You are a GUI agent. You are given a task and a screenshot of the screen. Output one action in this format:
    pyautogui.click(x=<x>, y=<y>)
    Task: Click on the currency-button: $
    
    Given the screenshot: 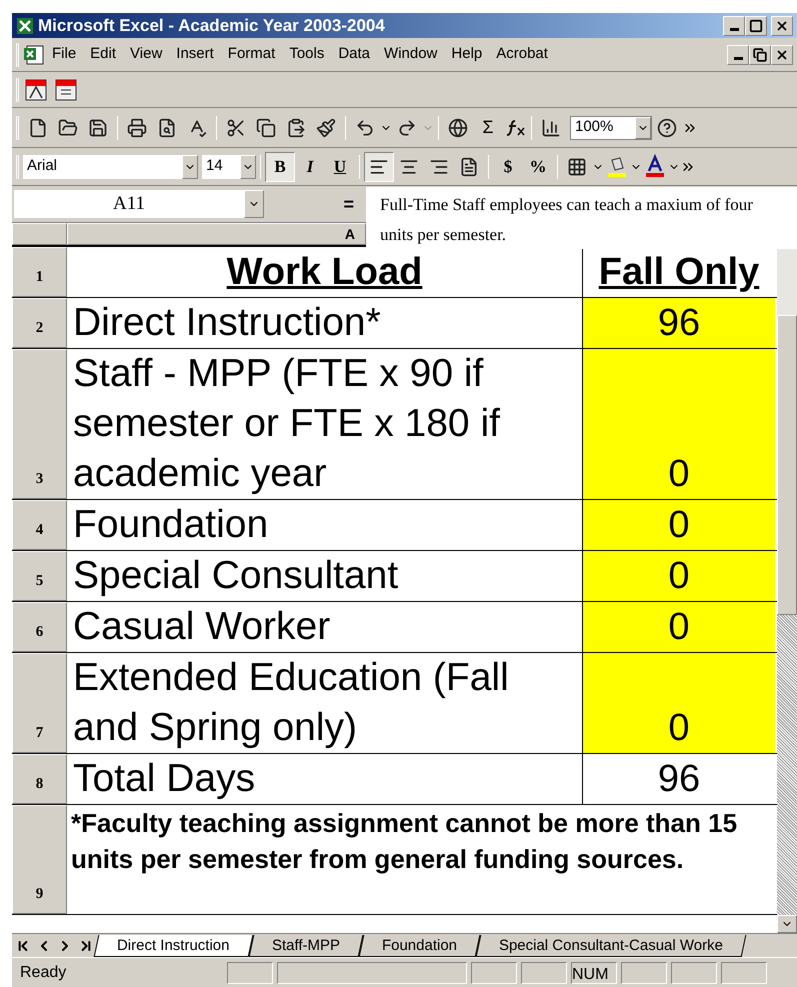 What is the action you would take?
    pyautogui.click(x=508, y=167)
    